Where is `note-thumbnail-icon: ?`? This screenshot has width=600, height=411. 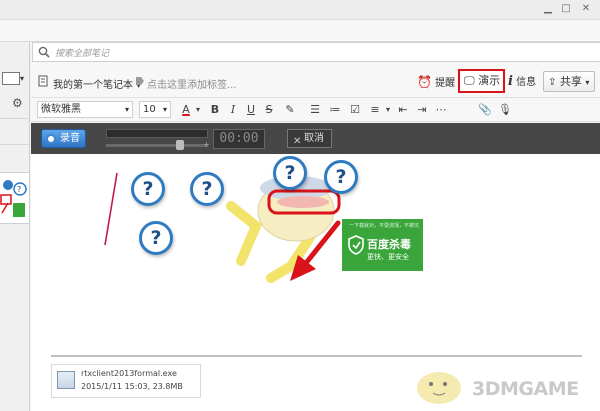 note-thumbnail-icon: ? is located at coordinates (13, 198).